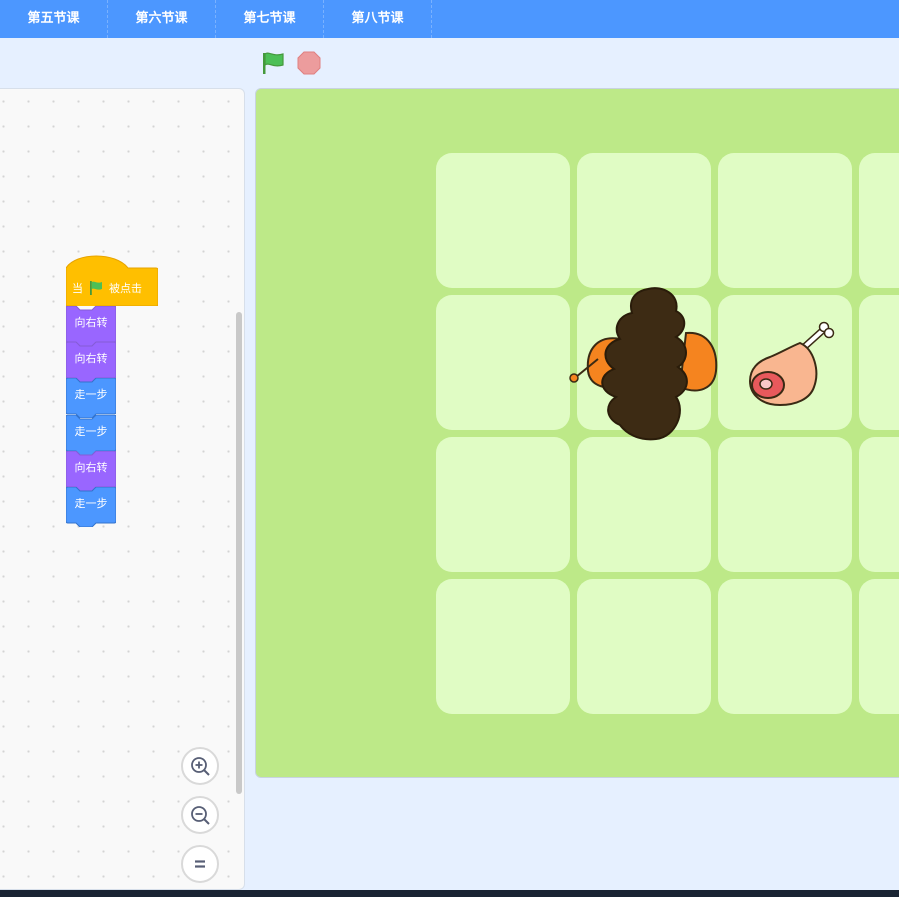  Describe the element at coordinates (449, 893) in the screenshot. I see `taskbar-edge` at that location.